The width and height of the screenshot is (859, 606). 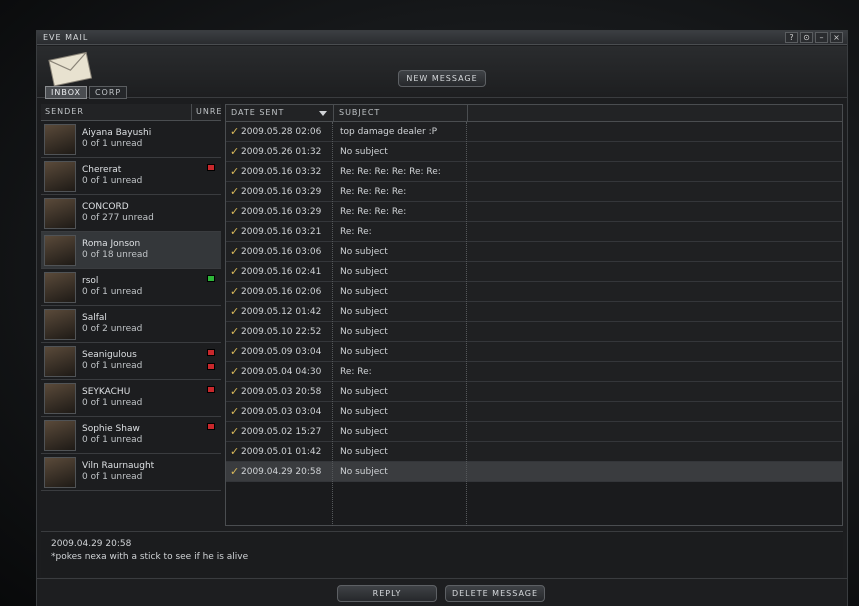 I want to click on delete-message-button: DELETE MESSAGE, so click(x=495, y=593).